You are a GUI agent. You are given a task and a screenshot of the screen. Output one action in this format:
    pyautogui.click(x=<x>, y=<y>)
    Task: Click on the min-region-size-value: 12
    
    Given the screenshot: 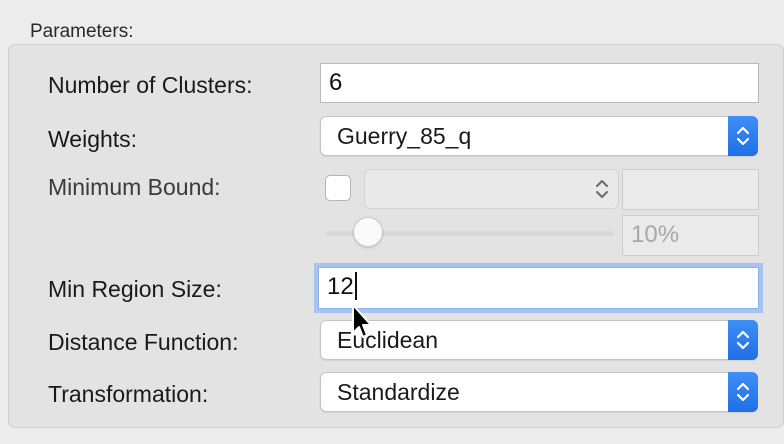 What is the action you would take?
    pyautogui.click(x=340, y=286)
    